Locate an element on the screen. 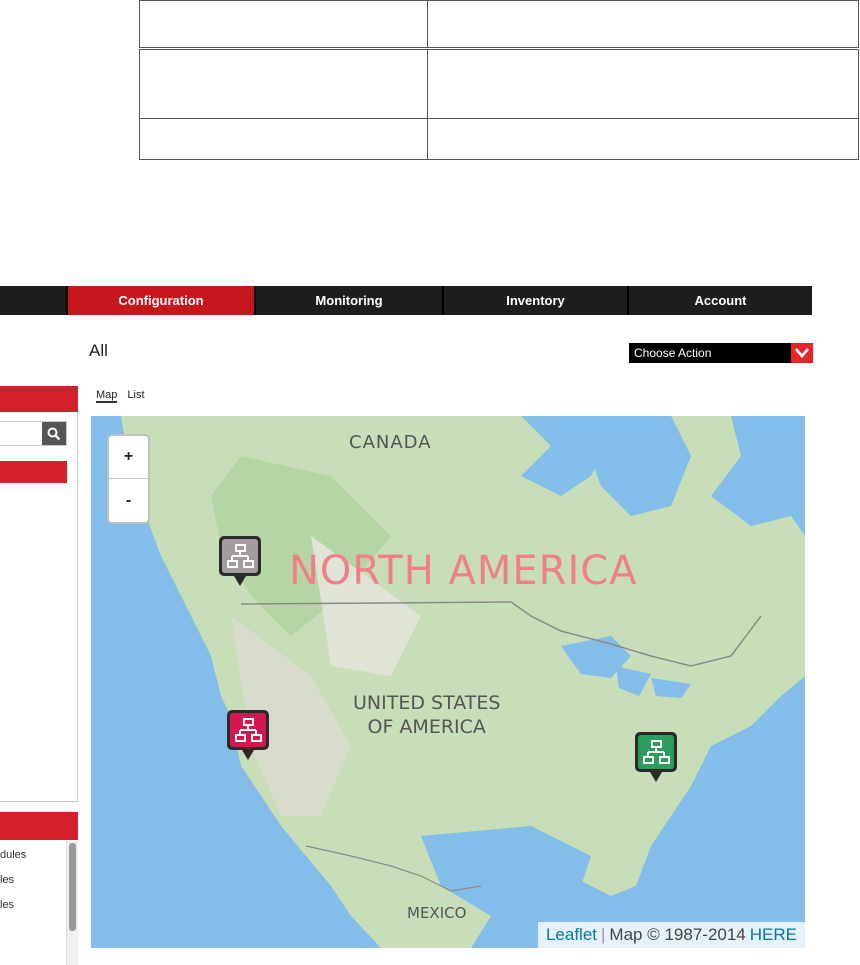 Image resolution: width=860 pixels, height=965 pixels. green-site-marker is located at coordinates (656, 757).